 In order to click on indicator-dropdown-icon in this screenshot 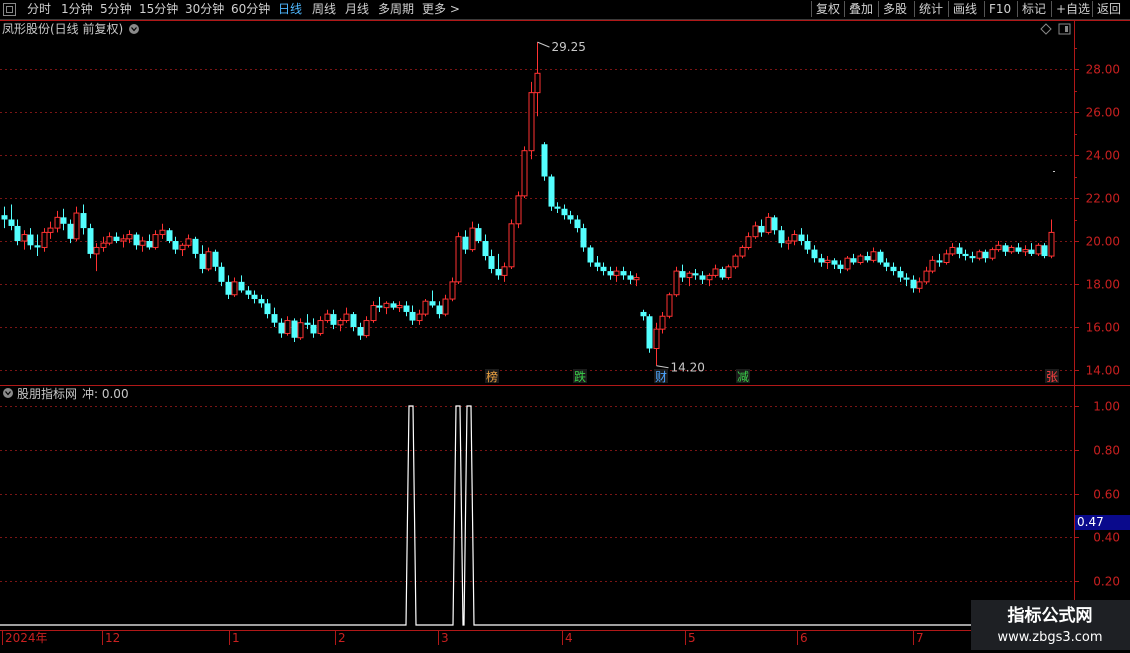, I will do `click(8, 393)`.